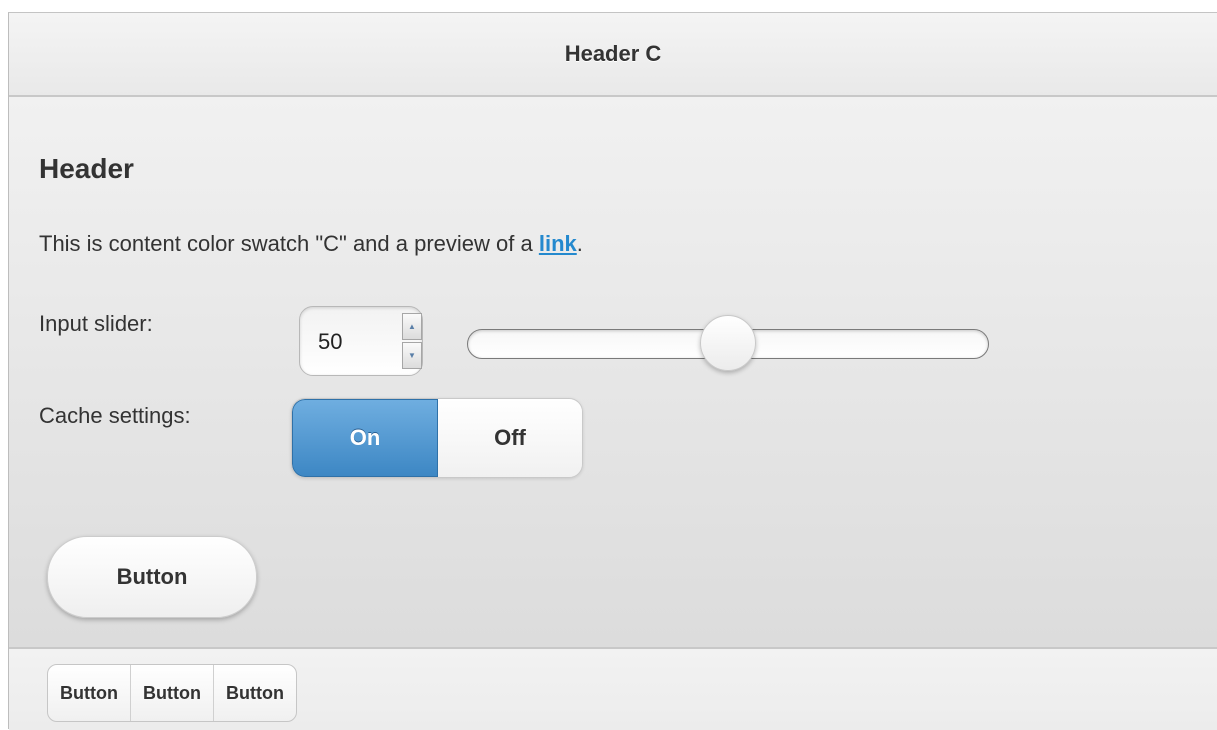 Image resolution: width=1217 pixels, height=730 pixels. I want to click on spinner-down-button: ▼, so click(412, 355).